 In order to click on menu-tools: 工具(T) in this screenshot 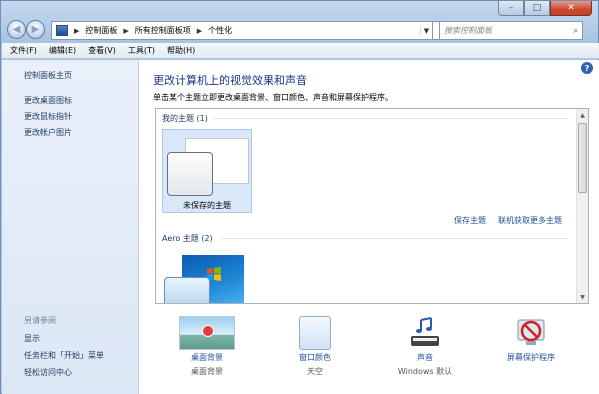, I will do `click(141, 50)`.